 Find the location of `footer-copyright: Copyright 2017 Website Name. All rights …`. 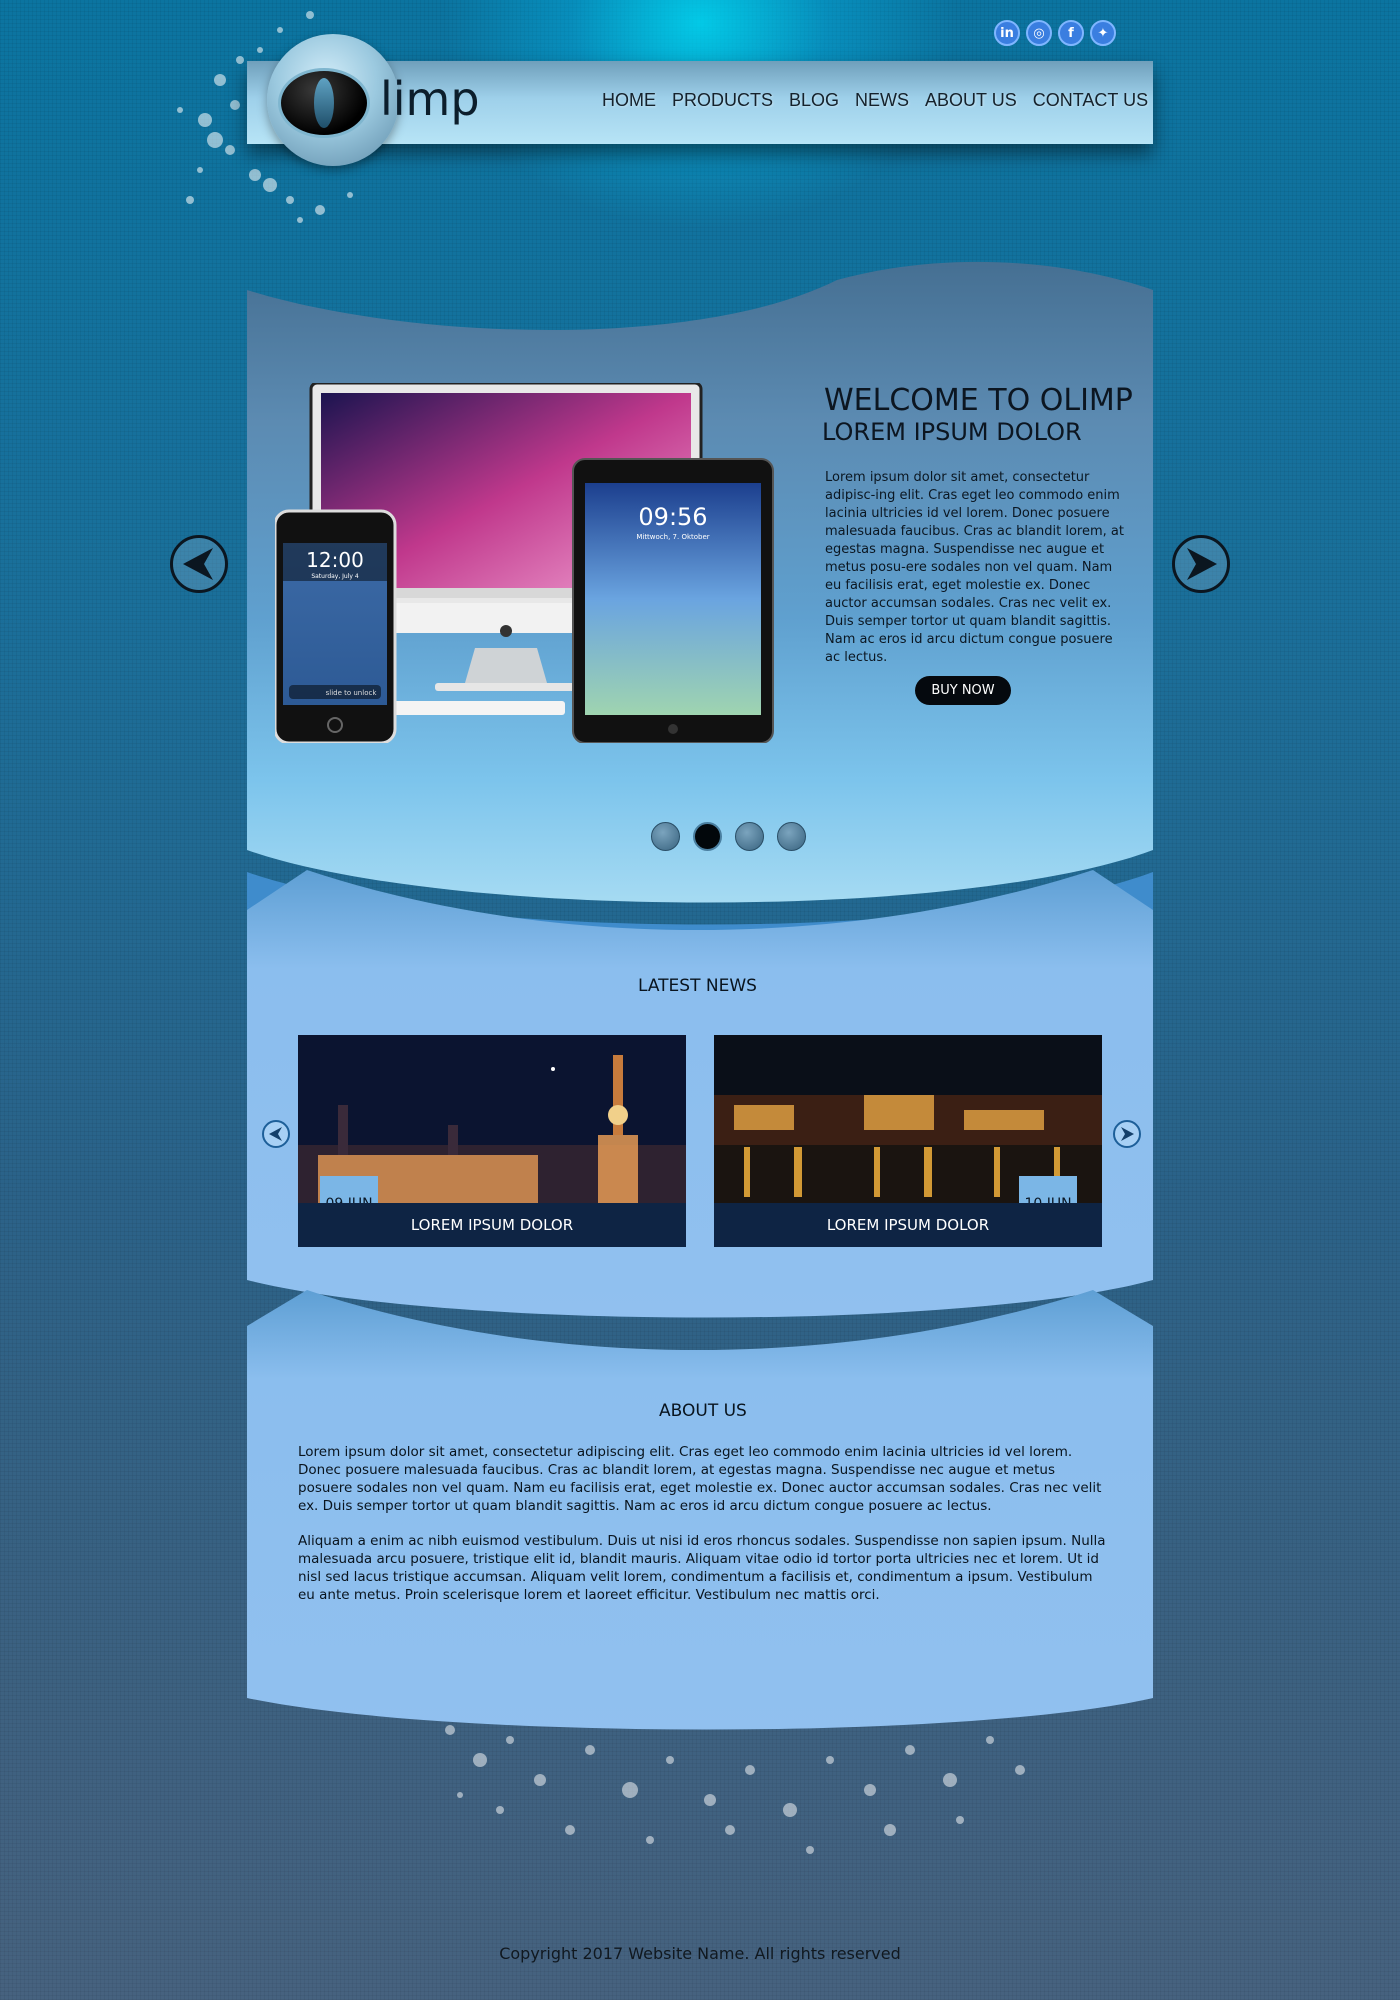

footer-copyright: Copyright 2017 Website Name. All rights … is located at coordinates (700, 1953).